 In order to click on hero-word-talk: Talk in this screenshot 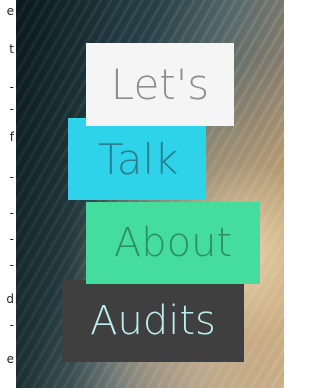, I will do `click(137, 159)`.